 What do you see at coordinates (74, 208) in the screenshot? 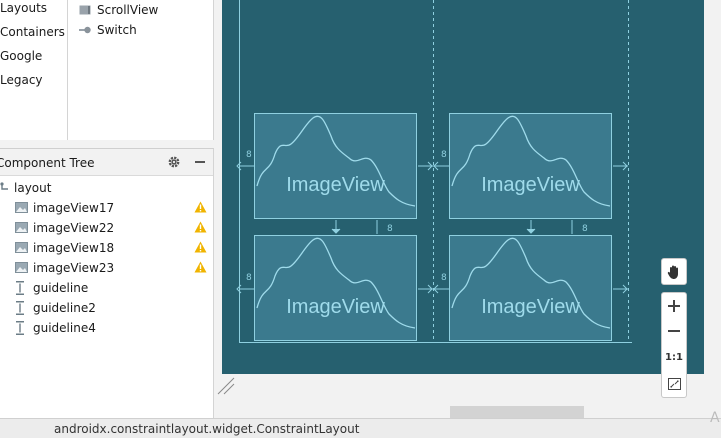
I see `tree-item-label: imageView17` at bounding box center [74, 208].